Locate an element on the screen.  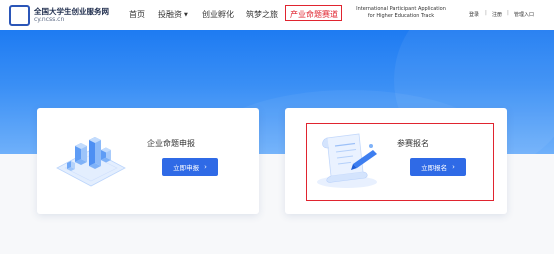
register-link: 注册 is located at coordinates (497, 14).